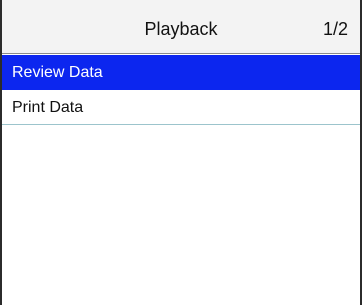 The width and height of the screenshot is (362, 305). Describe the element at coordinates (181, 72) in the screenshot. I see `menu-item-review-data: Review Data` at that location.